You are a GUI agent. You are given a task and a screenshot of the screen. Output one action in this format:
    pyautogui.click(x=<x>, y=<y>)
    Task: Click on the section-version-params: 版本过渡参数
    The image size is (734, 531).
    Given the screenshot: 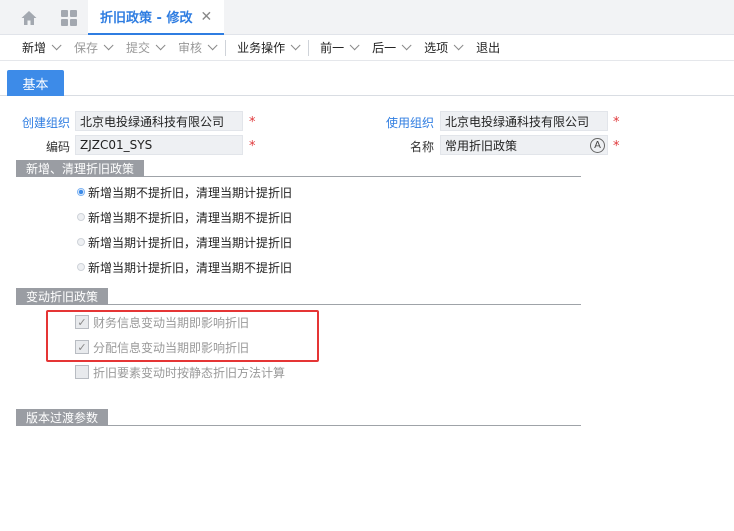 What is the action you would take?
    pyautogui.click(x=298, y=417)
    